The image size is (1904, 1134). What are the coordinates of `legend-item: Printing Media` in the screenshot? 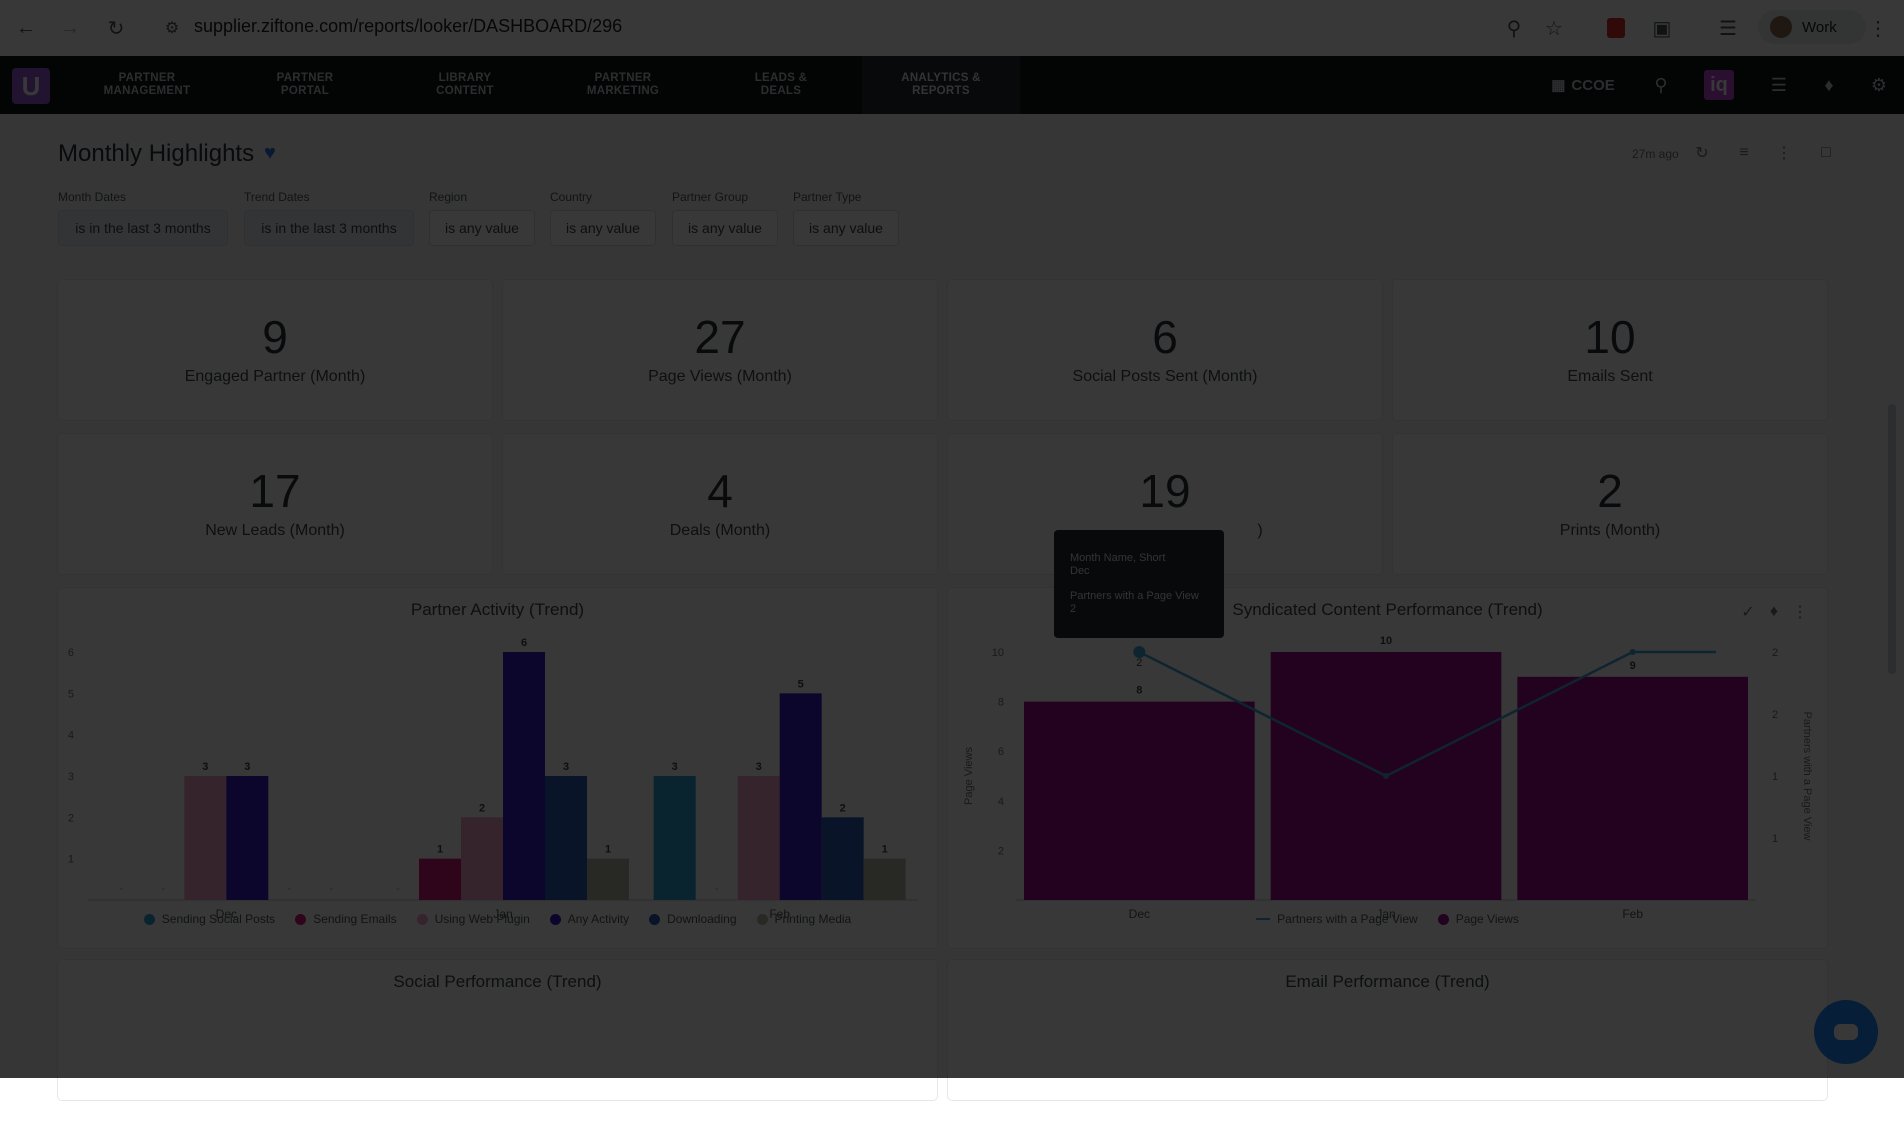 It's located at (803, 919).